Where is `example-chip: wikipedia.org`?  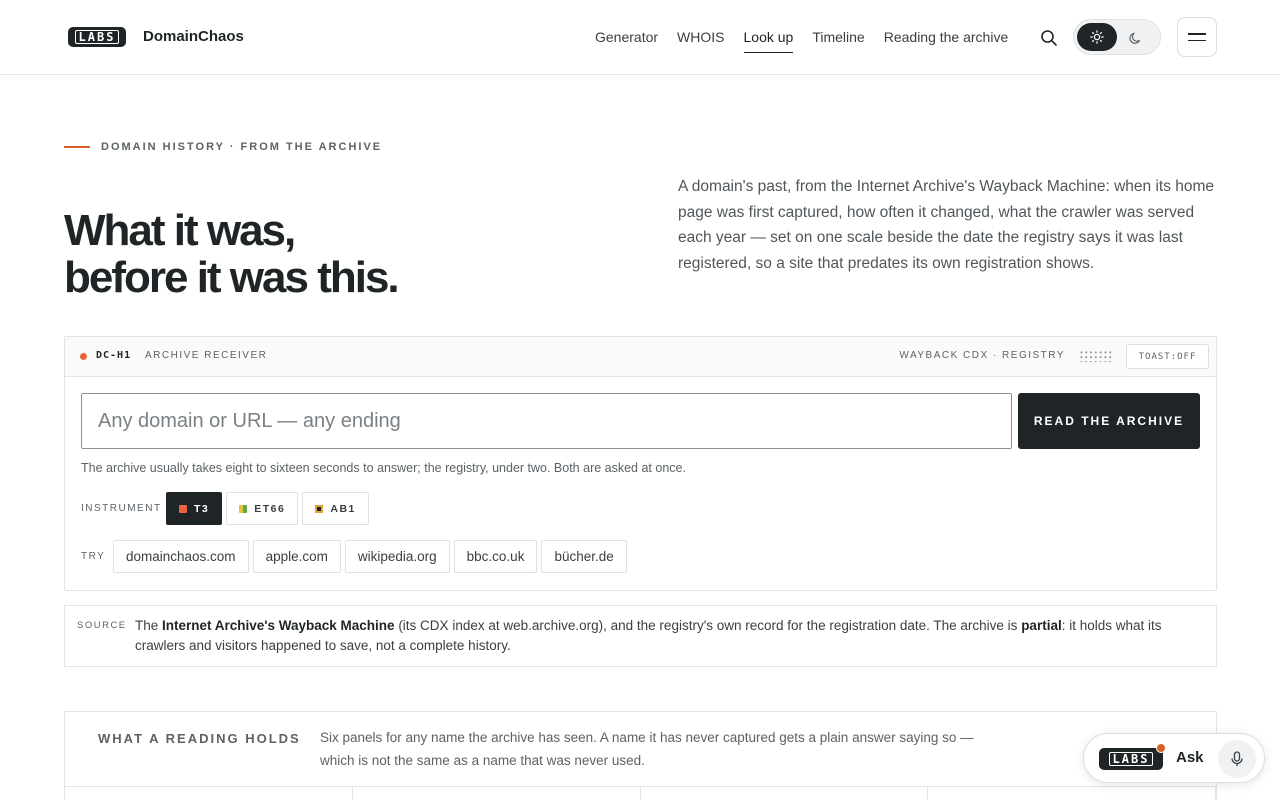
example-chip: wikipedia.org is located at coordinates (397, 556).